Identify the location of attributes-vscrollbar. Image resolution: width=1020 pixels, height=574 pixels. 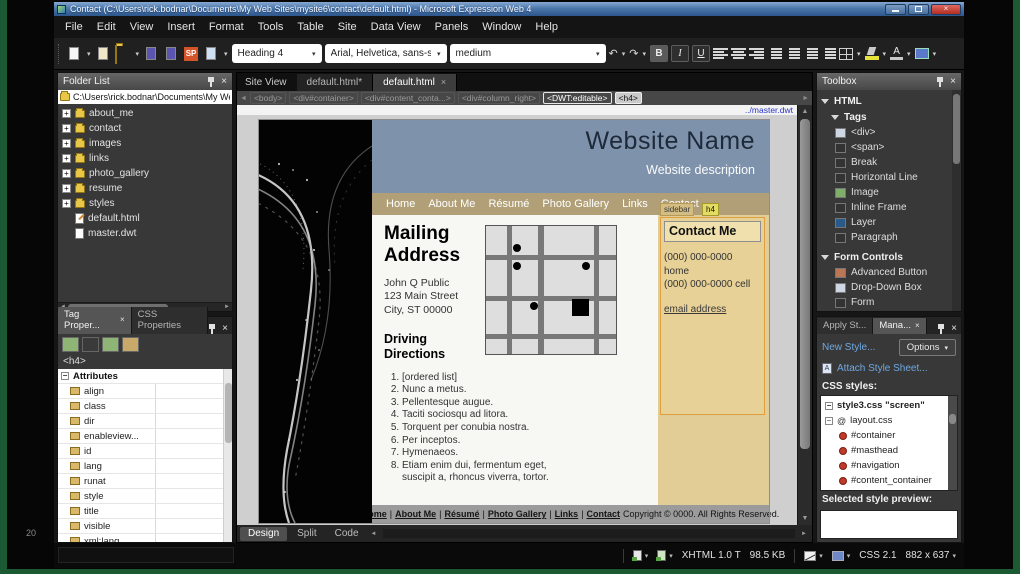
(227, 455).